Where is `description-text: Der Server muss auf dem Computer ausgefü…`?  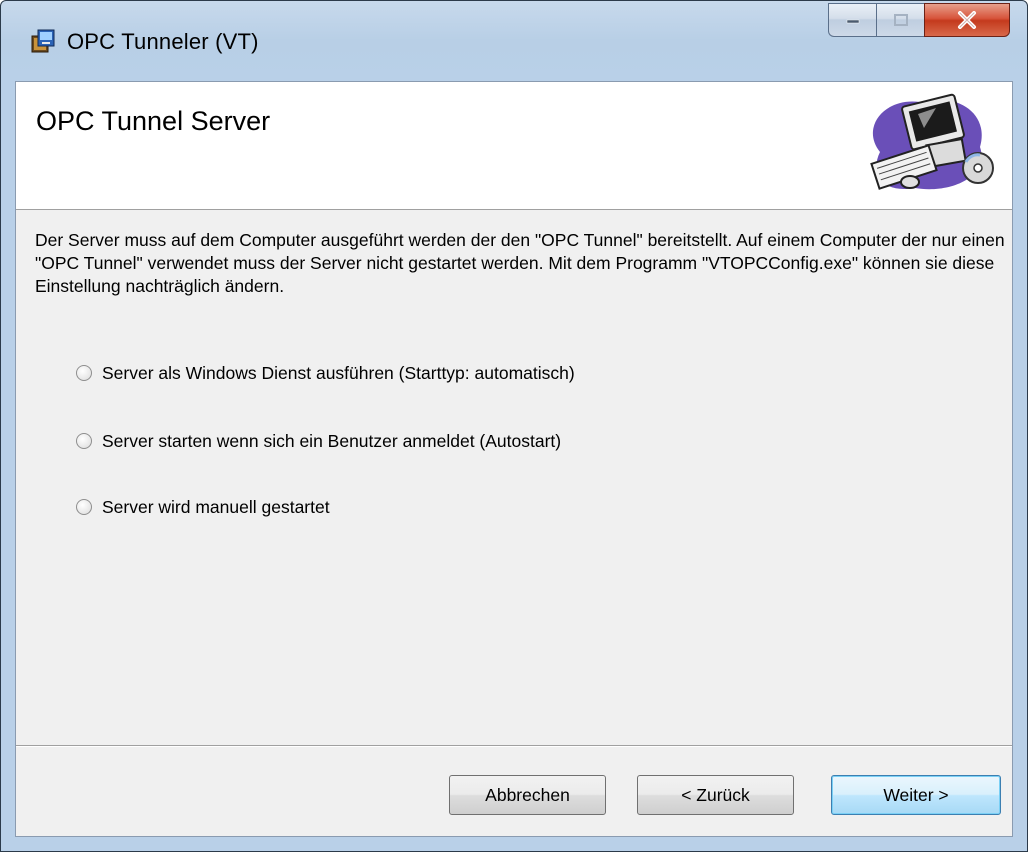
description-text: Der Server muss auf dem Computer ausgefü… is located at coordinates (520, 263).